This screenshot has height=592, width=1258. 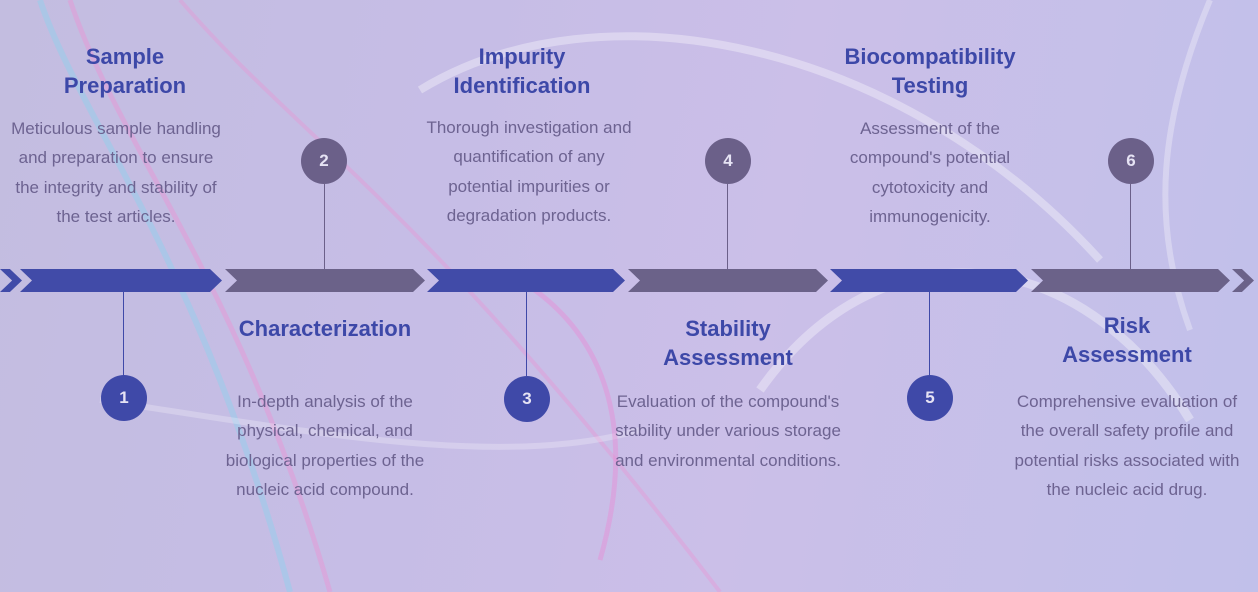 What do you see at coordinates (125, 85) in the screenshot?
I see `step-title-line: Preparation` at bounding box center [125, 85].